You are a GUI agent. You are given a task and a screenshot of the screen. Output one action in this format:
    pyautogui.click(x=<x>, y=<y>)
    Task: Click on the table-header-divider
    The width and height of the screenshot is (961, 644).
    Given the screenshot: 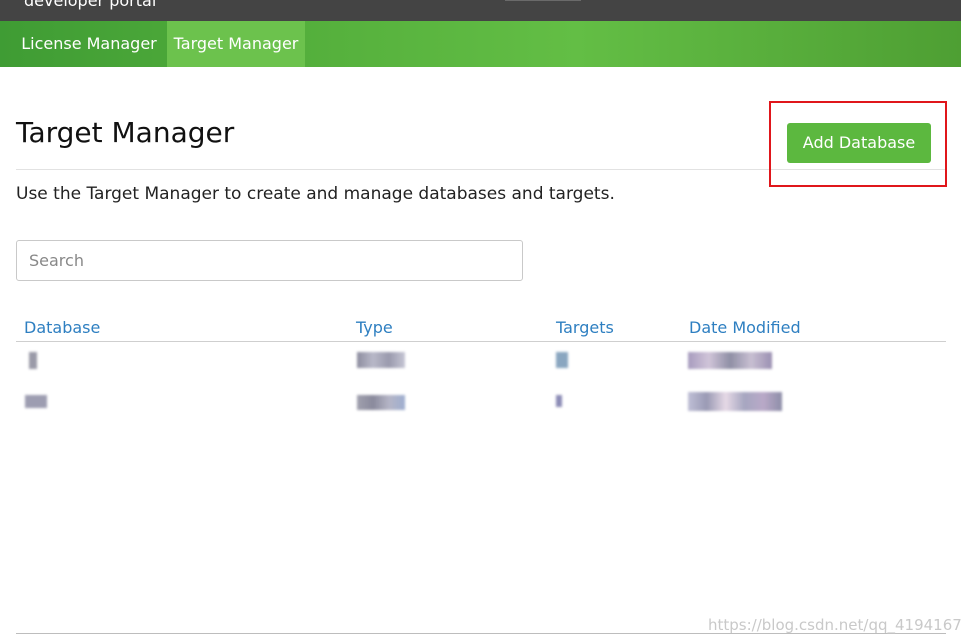 What is the action you would take?
    pyautogui.click(x=481, y=341)
    